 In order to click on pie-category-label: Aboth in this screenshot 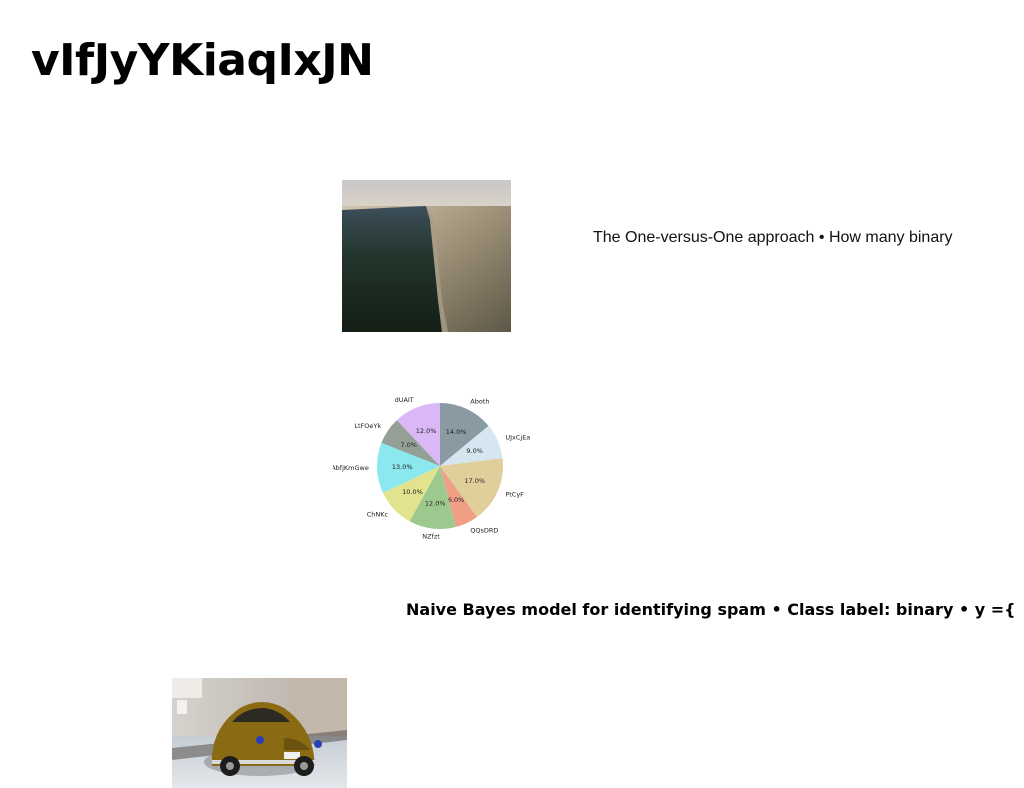, I will do `click(479, 402)`.